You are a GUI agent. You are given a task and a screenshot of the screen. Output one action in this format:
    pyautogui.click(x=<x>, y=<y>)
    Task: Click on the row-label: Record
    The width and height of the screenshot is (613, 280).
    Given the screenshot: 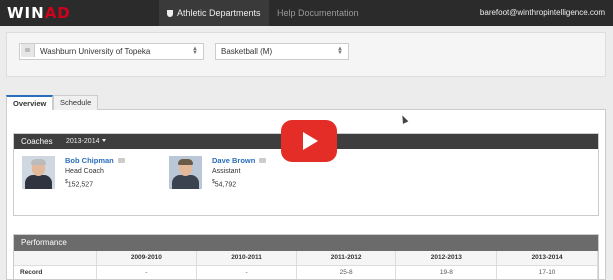 What is the action you would take?
    pyautogui.click(x=55, y=271)
    